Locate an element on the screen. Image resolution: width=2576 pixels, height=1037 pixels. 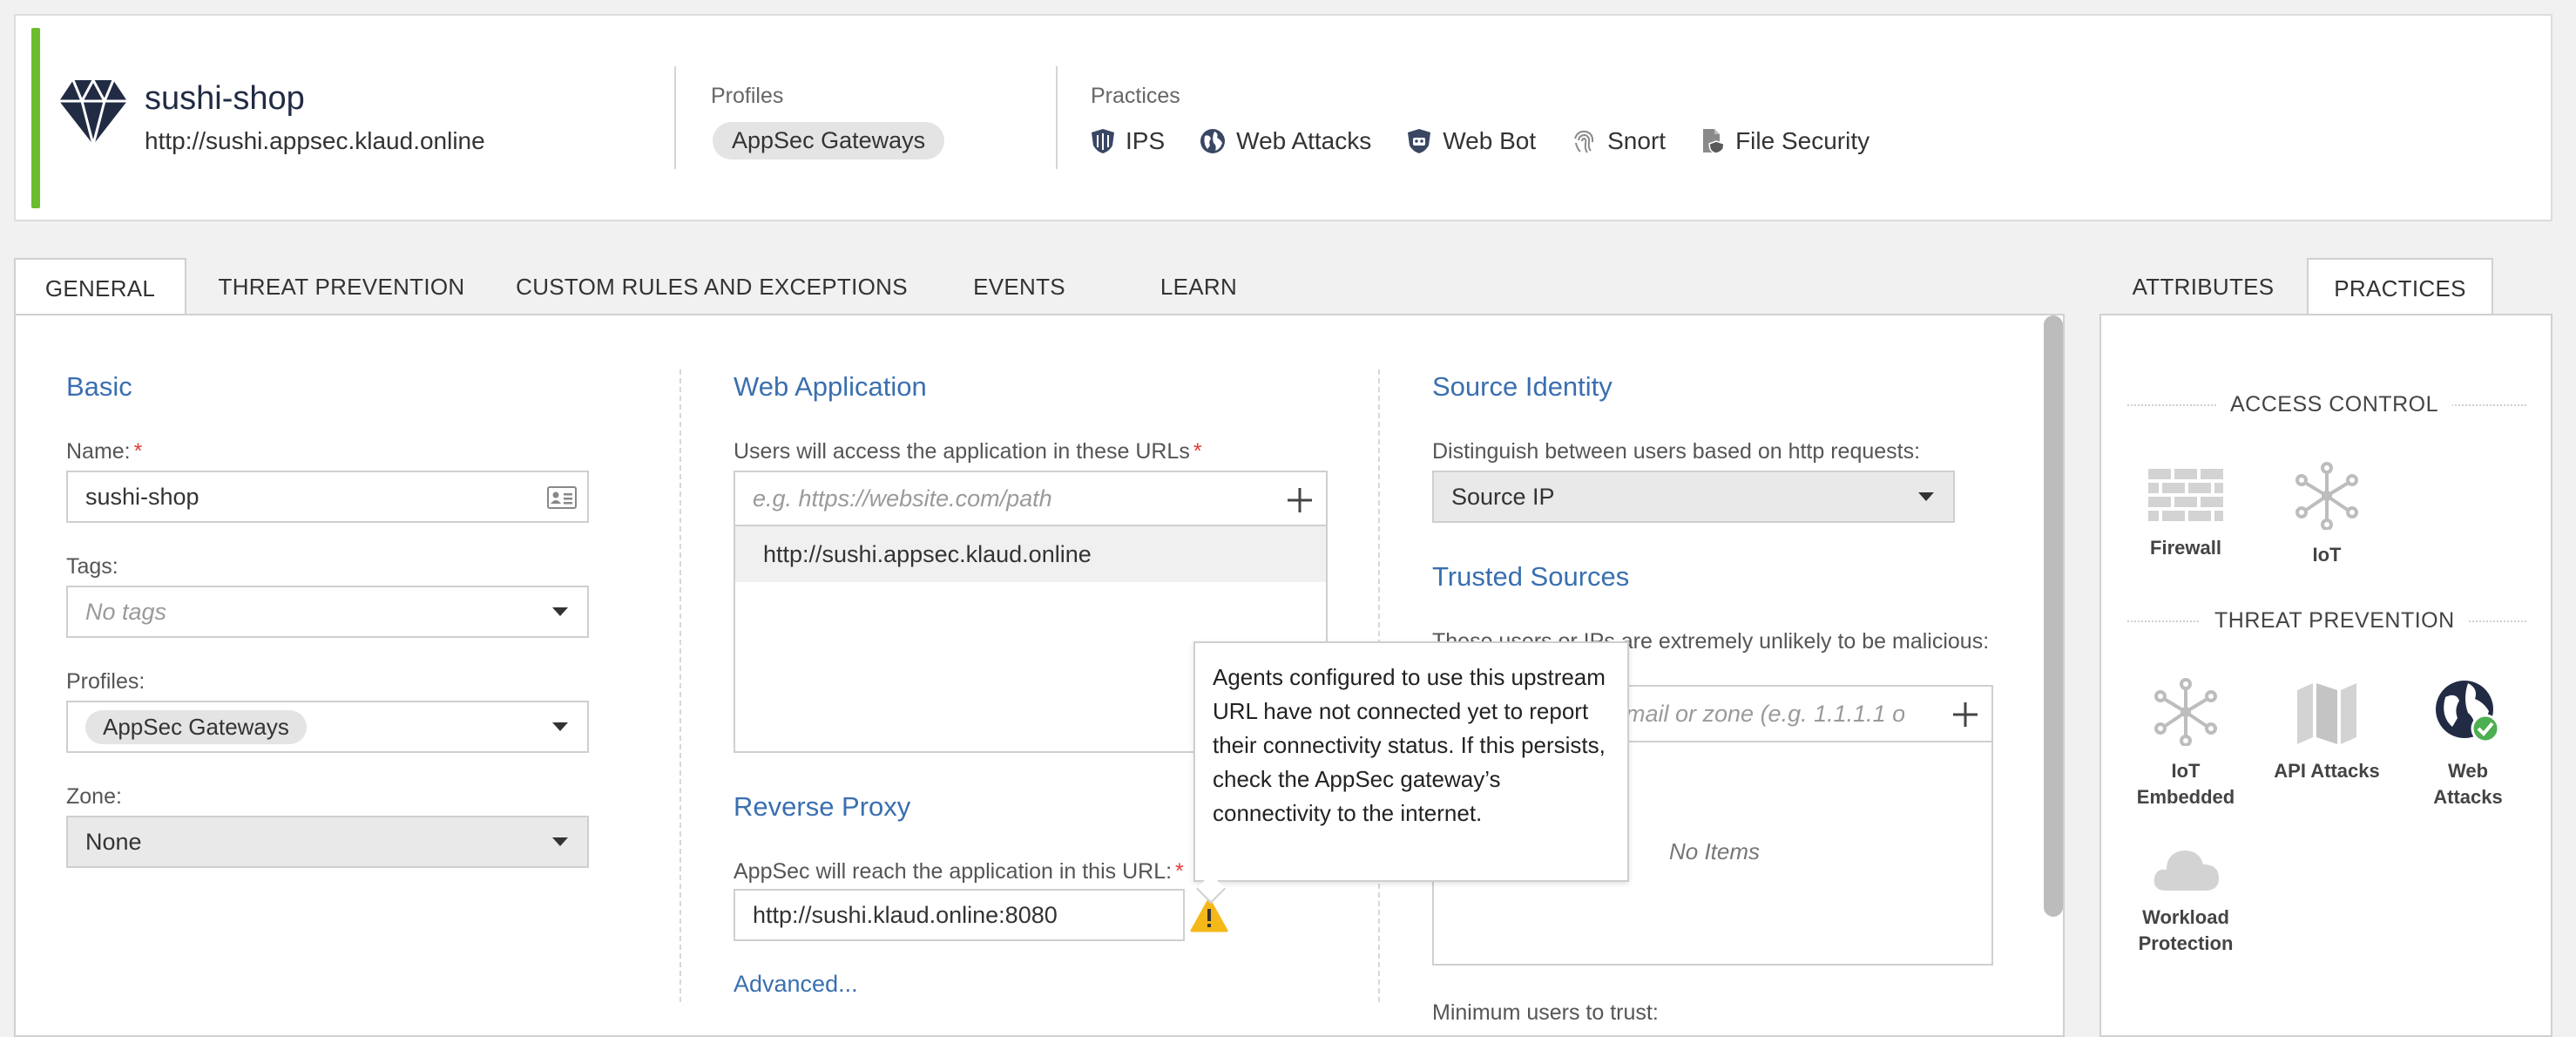
source-identity-section-title: Source Identity is located at coordinates (1522, 386).